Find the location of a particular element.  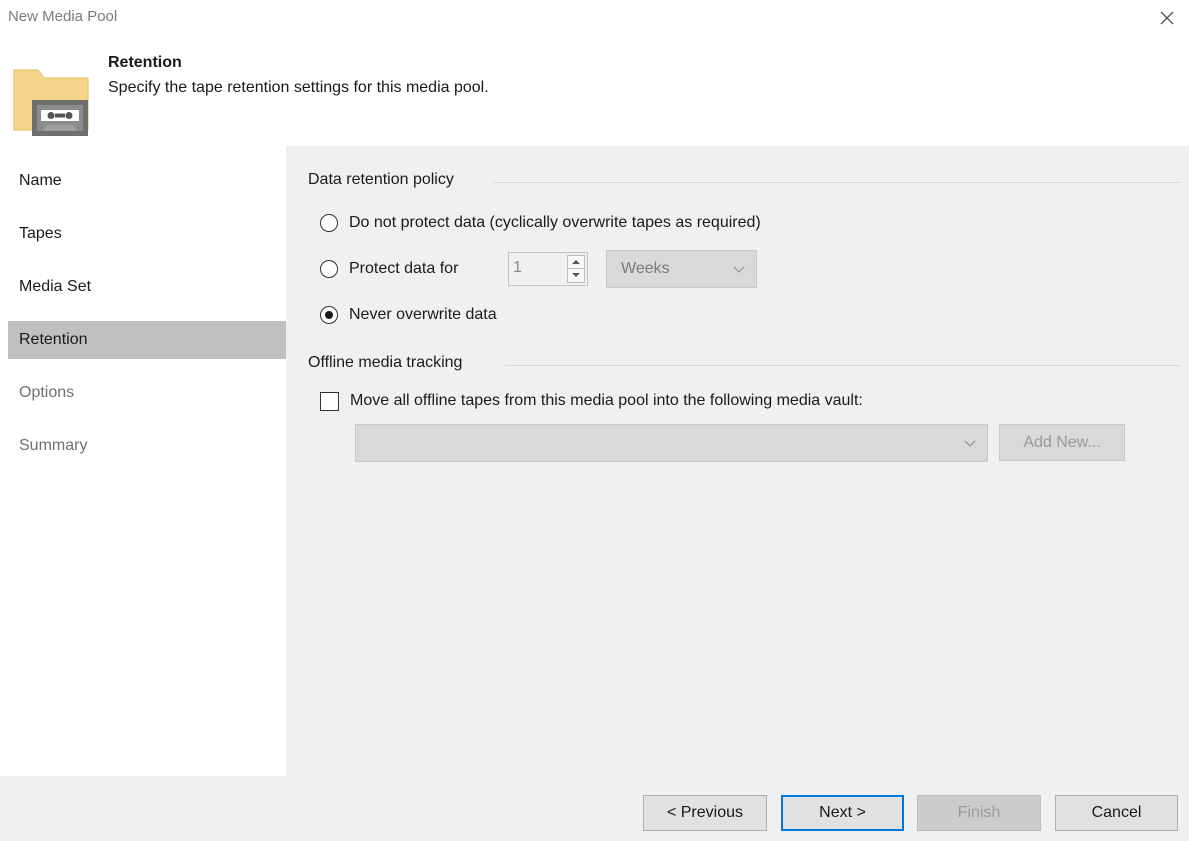

step-tapes: Tapes is located at coordinates (147, 234).